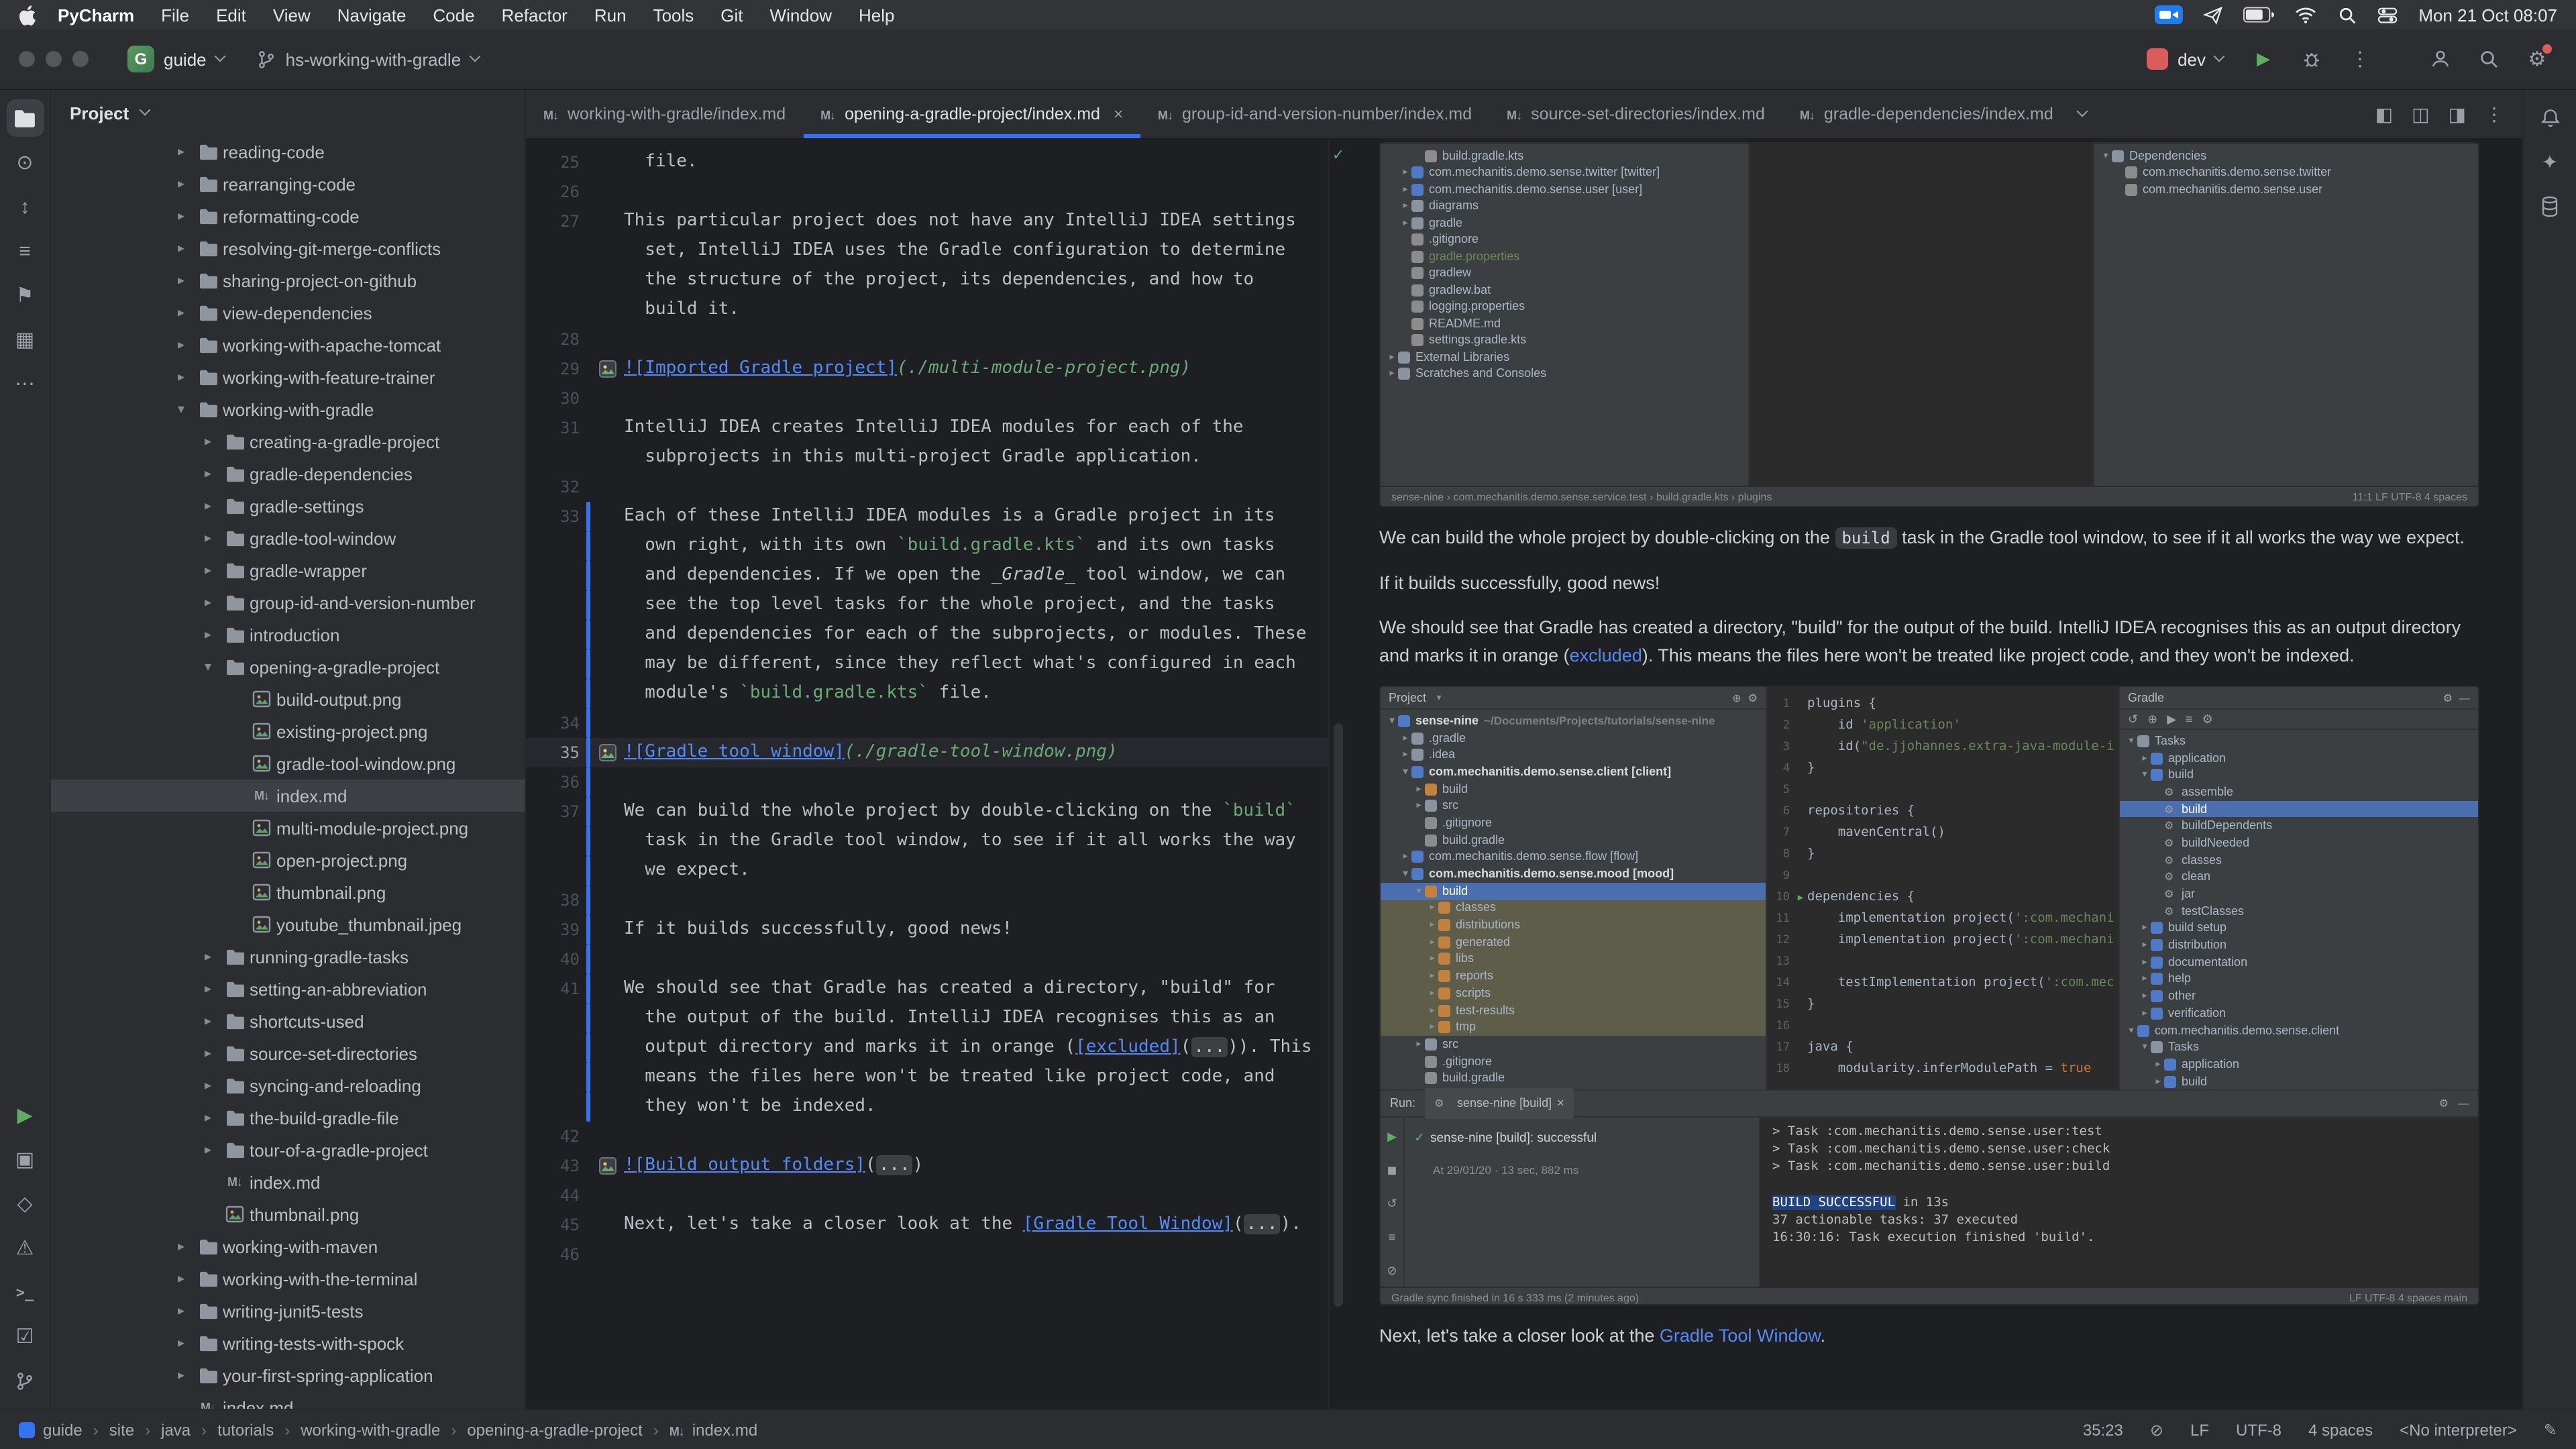 The width and height of the screenshot is (2576, 1449). I want to click on file-writable-icon: ✎, so click(2550, 1429).